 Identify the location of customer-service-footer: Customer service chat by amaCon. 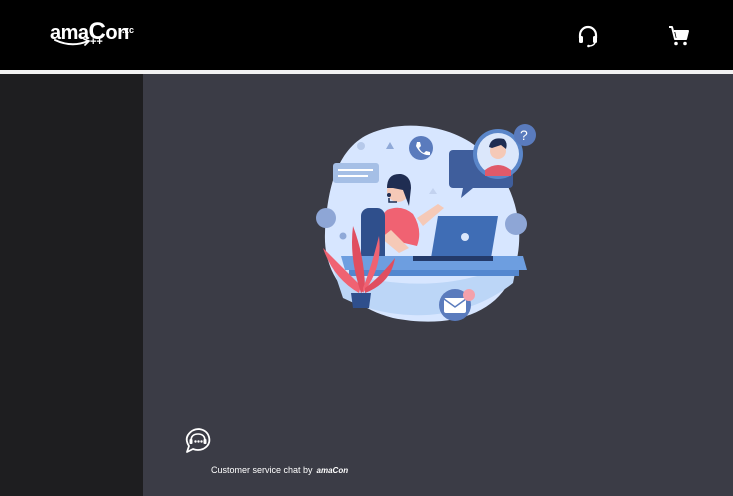
(279, 470).